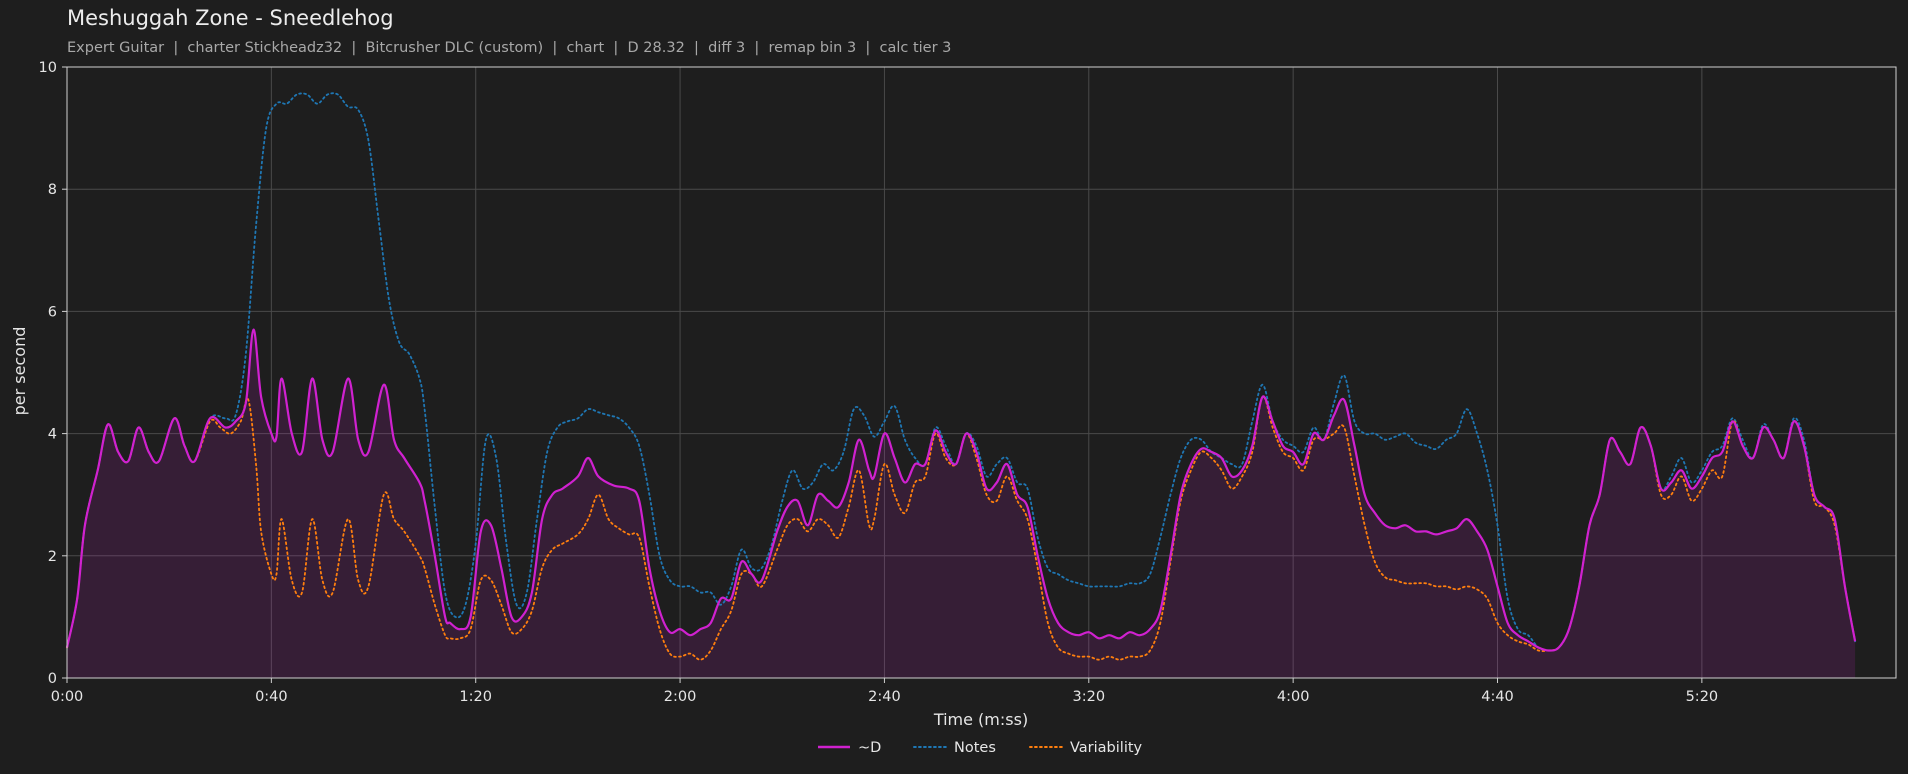 The image size is (1908, 774). I want to click on y-tick-label: 8, so click(52, 190).